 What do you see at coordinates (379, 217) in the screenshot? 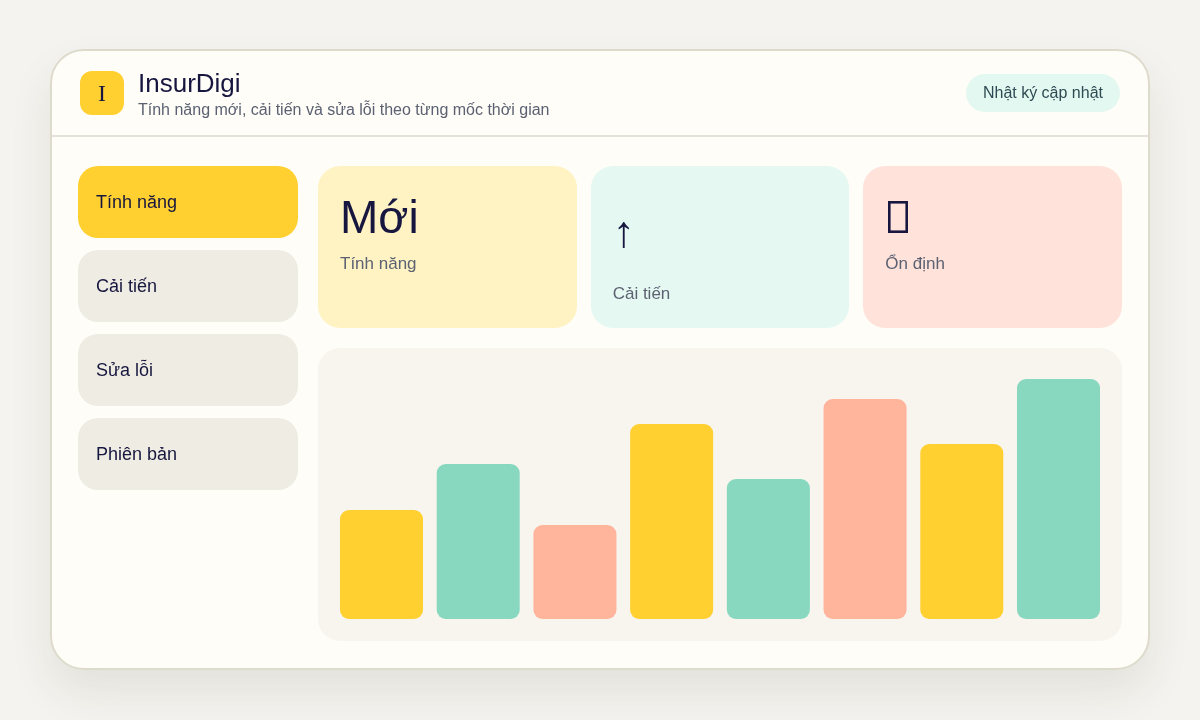
I see `stat-value: Mới` at bounding box center [379, 217].